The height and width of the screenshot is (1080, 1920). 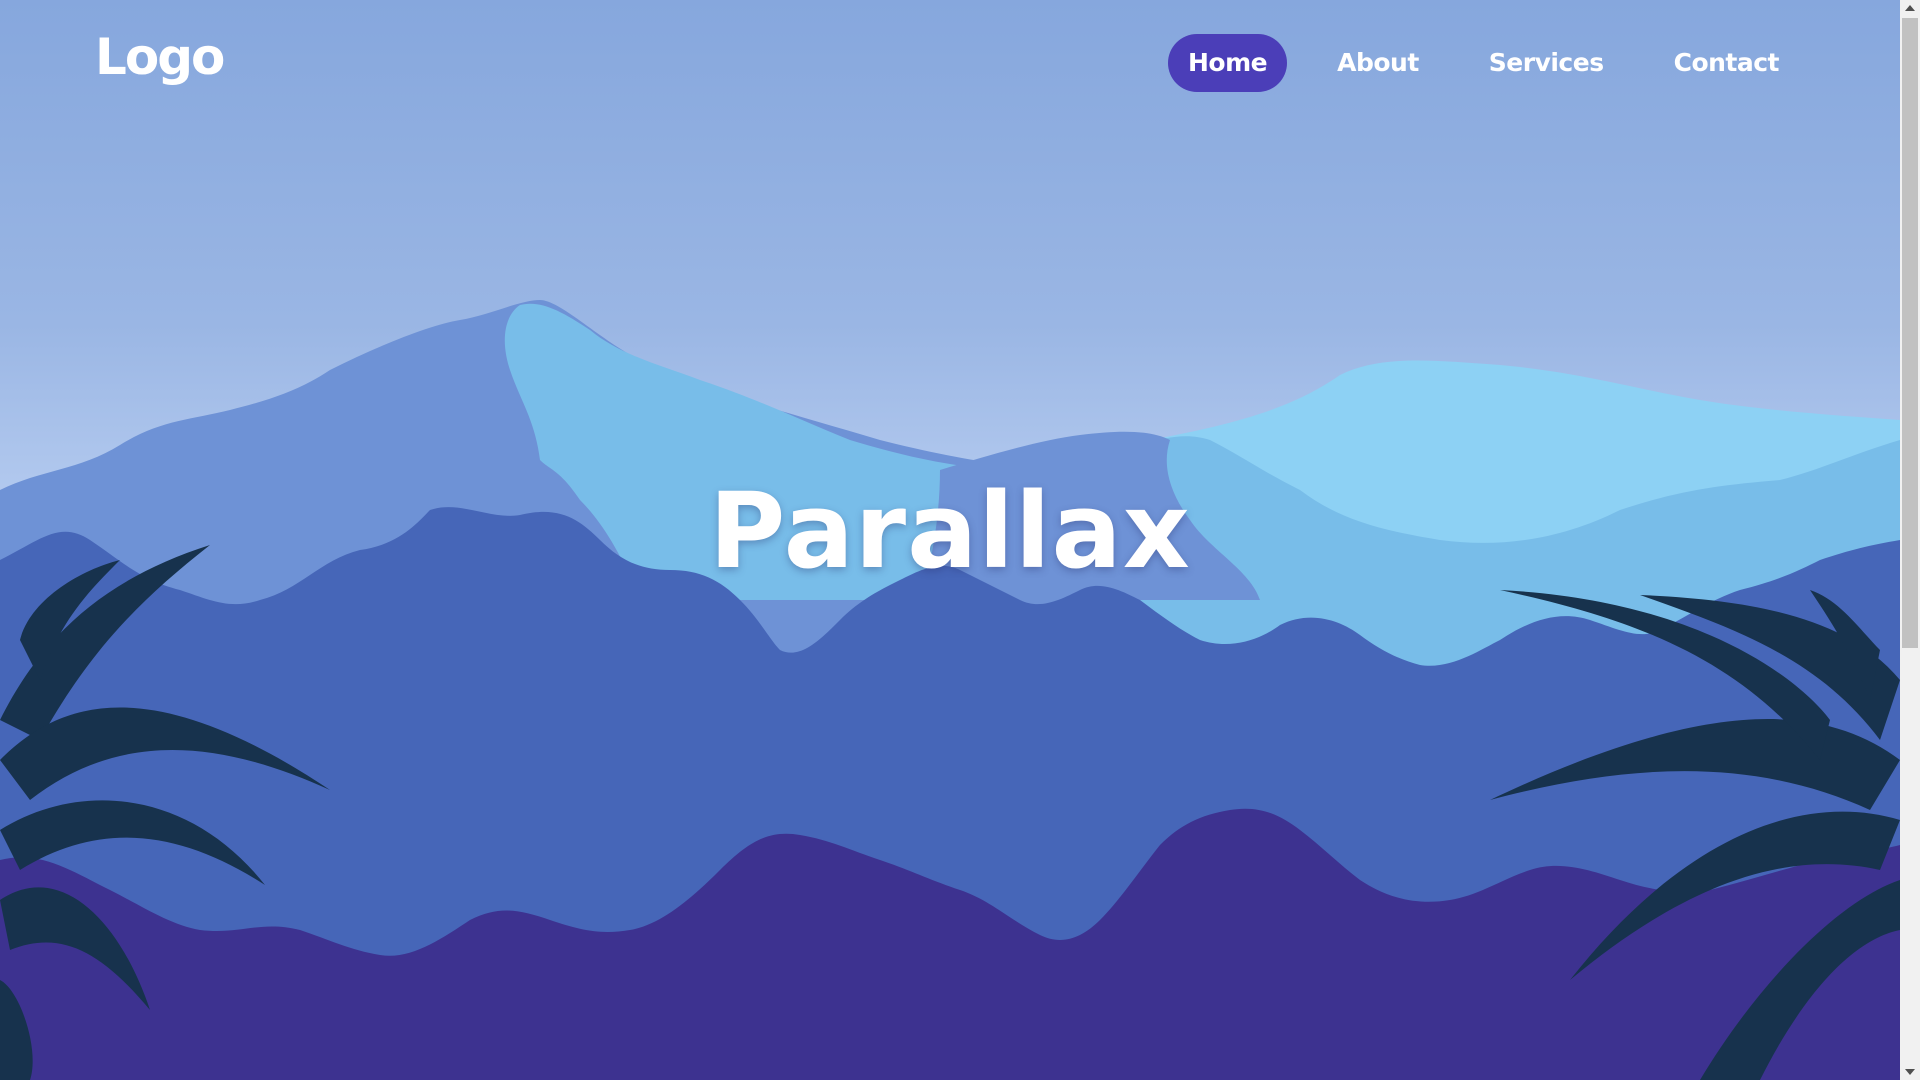 What do you see at coordinates (950, 531) in the screenshot?
I see `hero-title: Parallax` at bounding box center [950, 531].